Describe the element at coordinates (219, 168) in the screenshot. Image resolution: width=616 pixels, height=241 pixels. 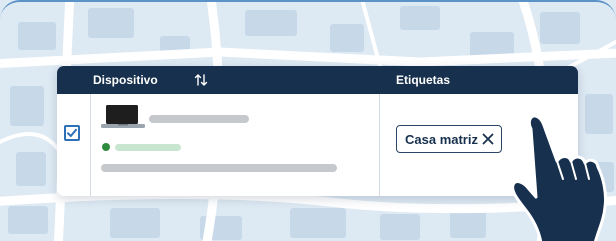
I see `device-detail-placeholder` at that location.